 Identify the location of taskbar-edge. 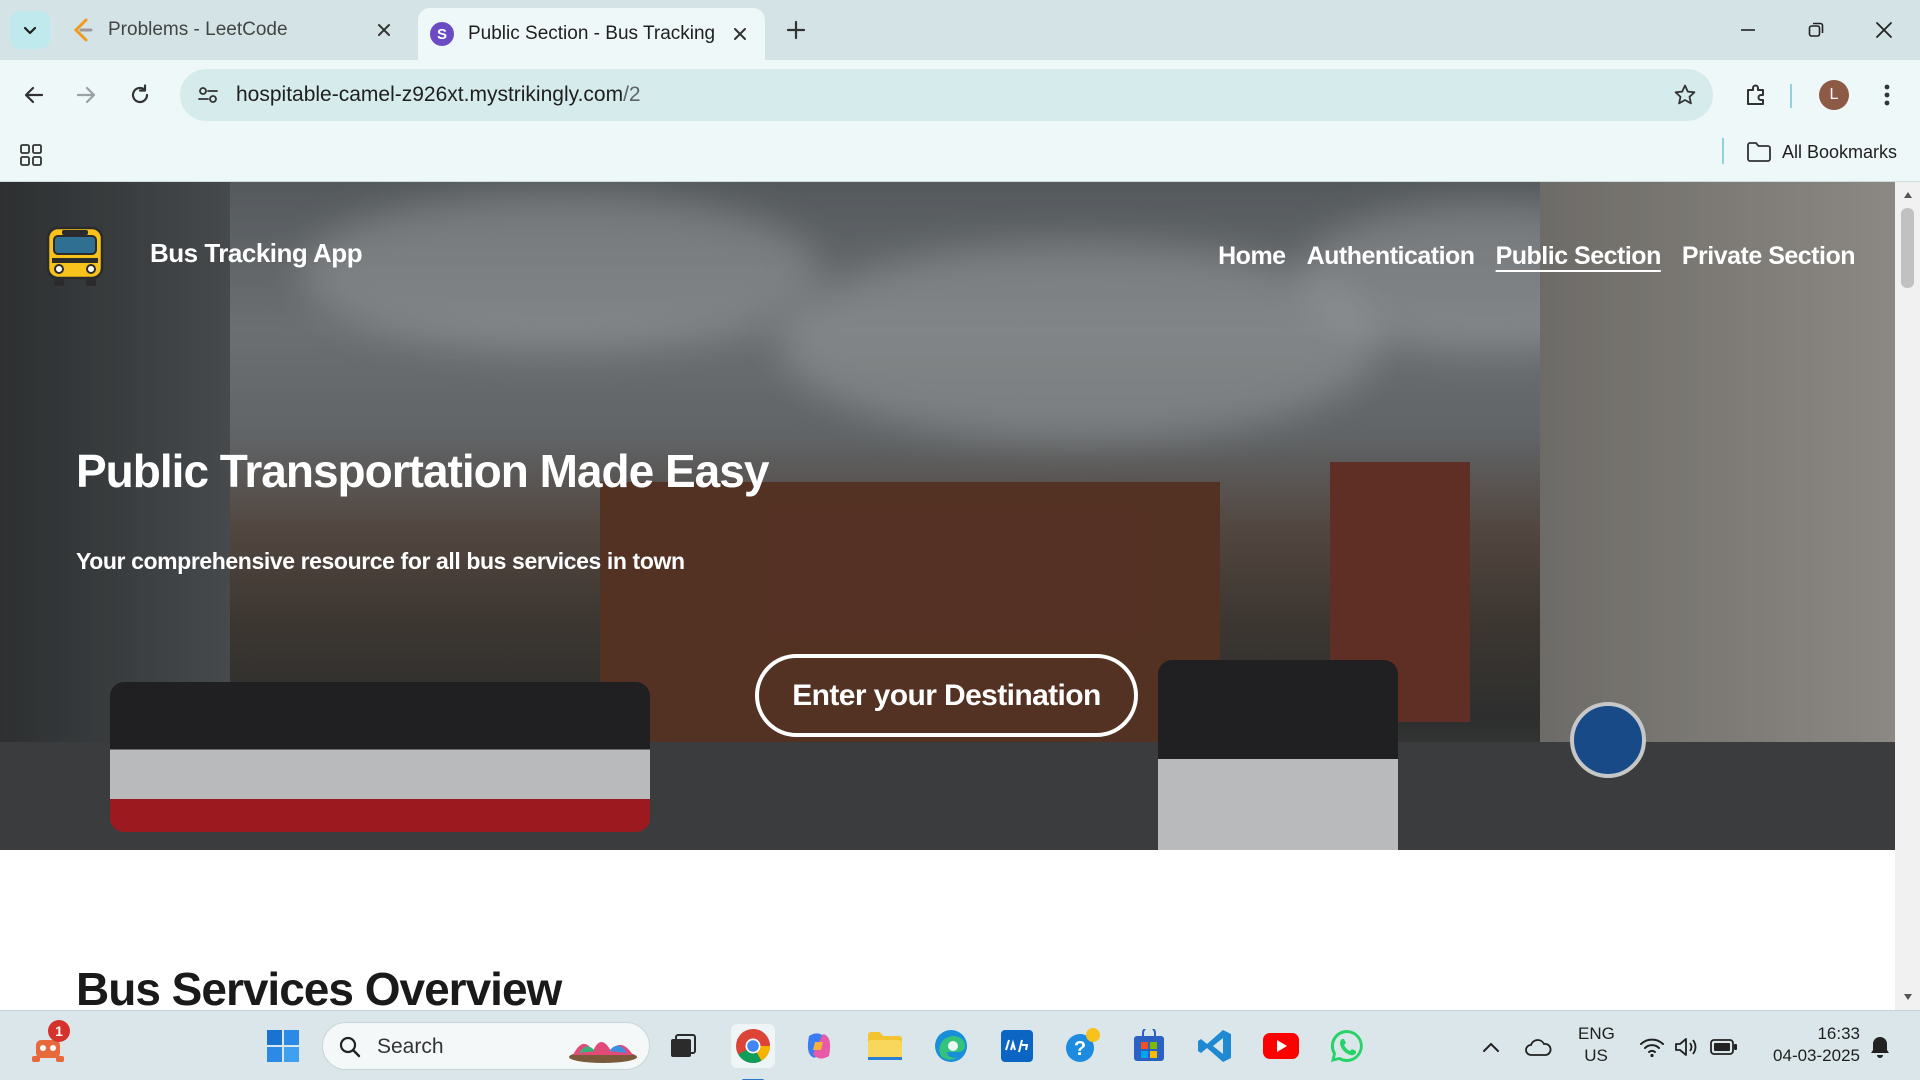
(951, 1046).